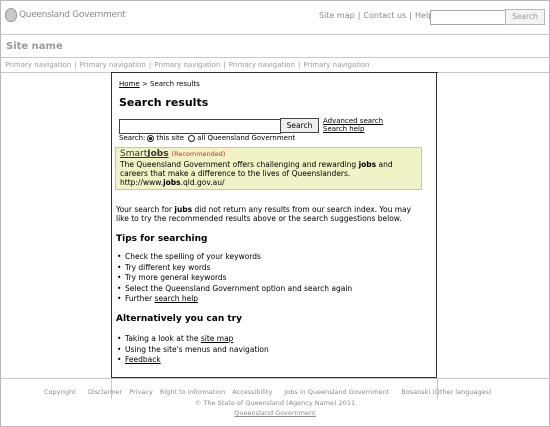 Image resolution: width=550 pixels, height=427 pixels. What do you see at coordinates (11, 15) in the screenshot?
I see `coat-of-arms-icon` at bounding box center [11, 15].